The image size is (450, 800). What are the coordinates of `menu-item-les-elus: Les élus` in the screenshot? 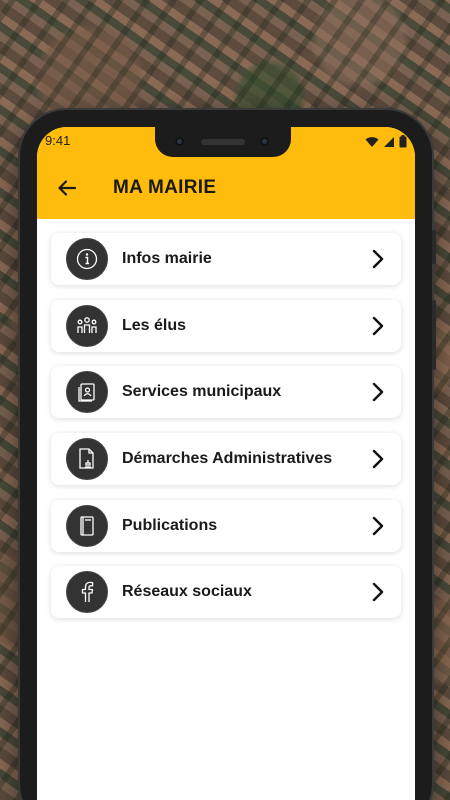 It's located at (226, 325).